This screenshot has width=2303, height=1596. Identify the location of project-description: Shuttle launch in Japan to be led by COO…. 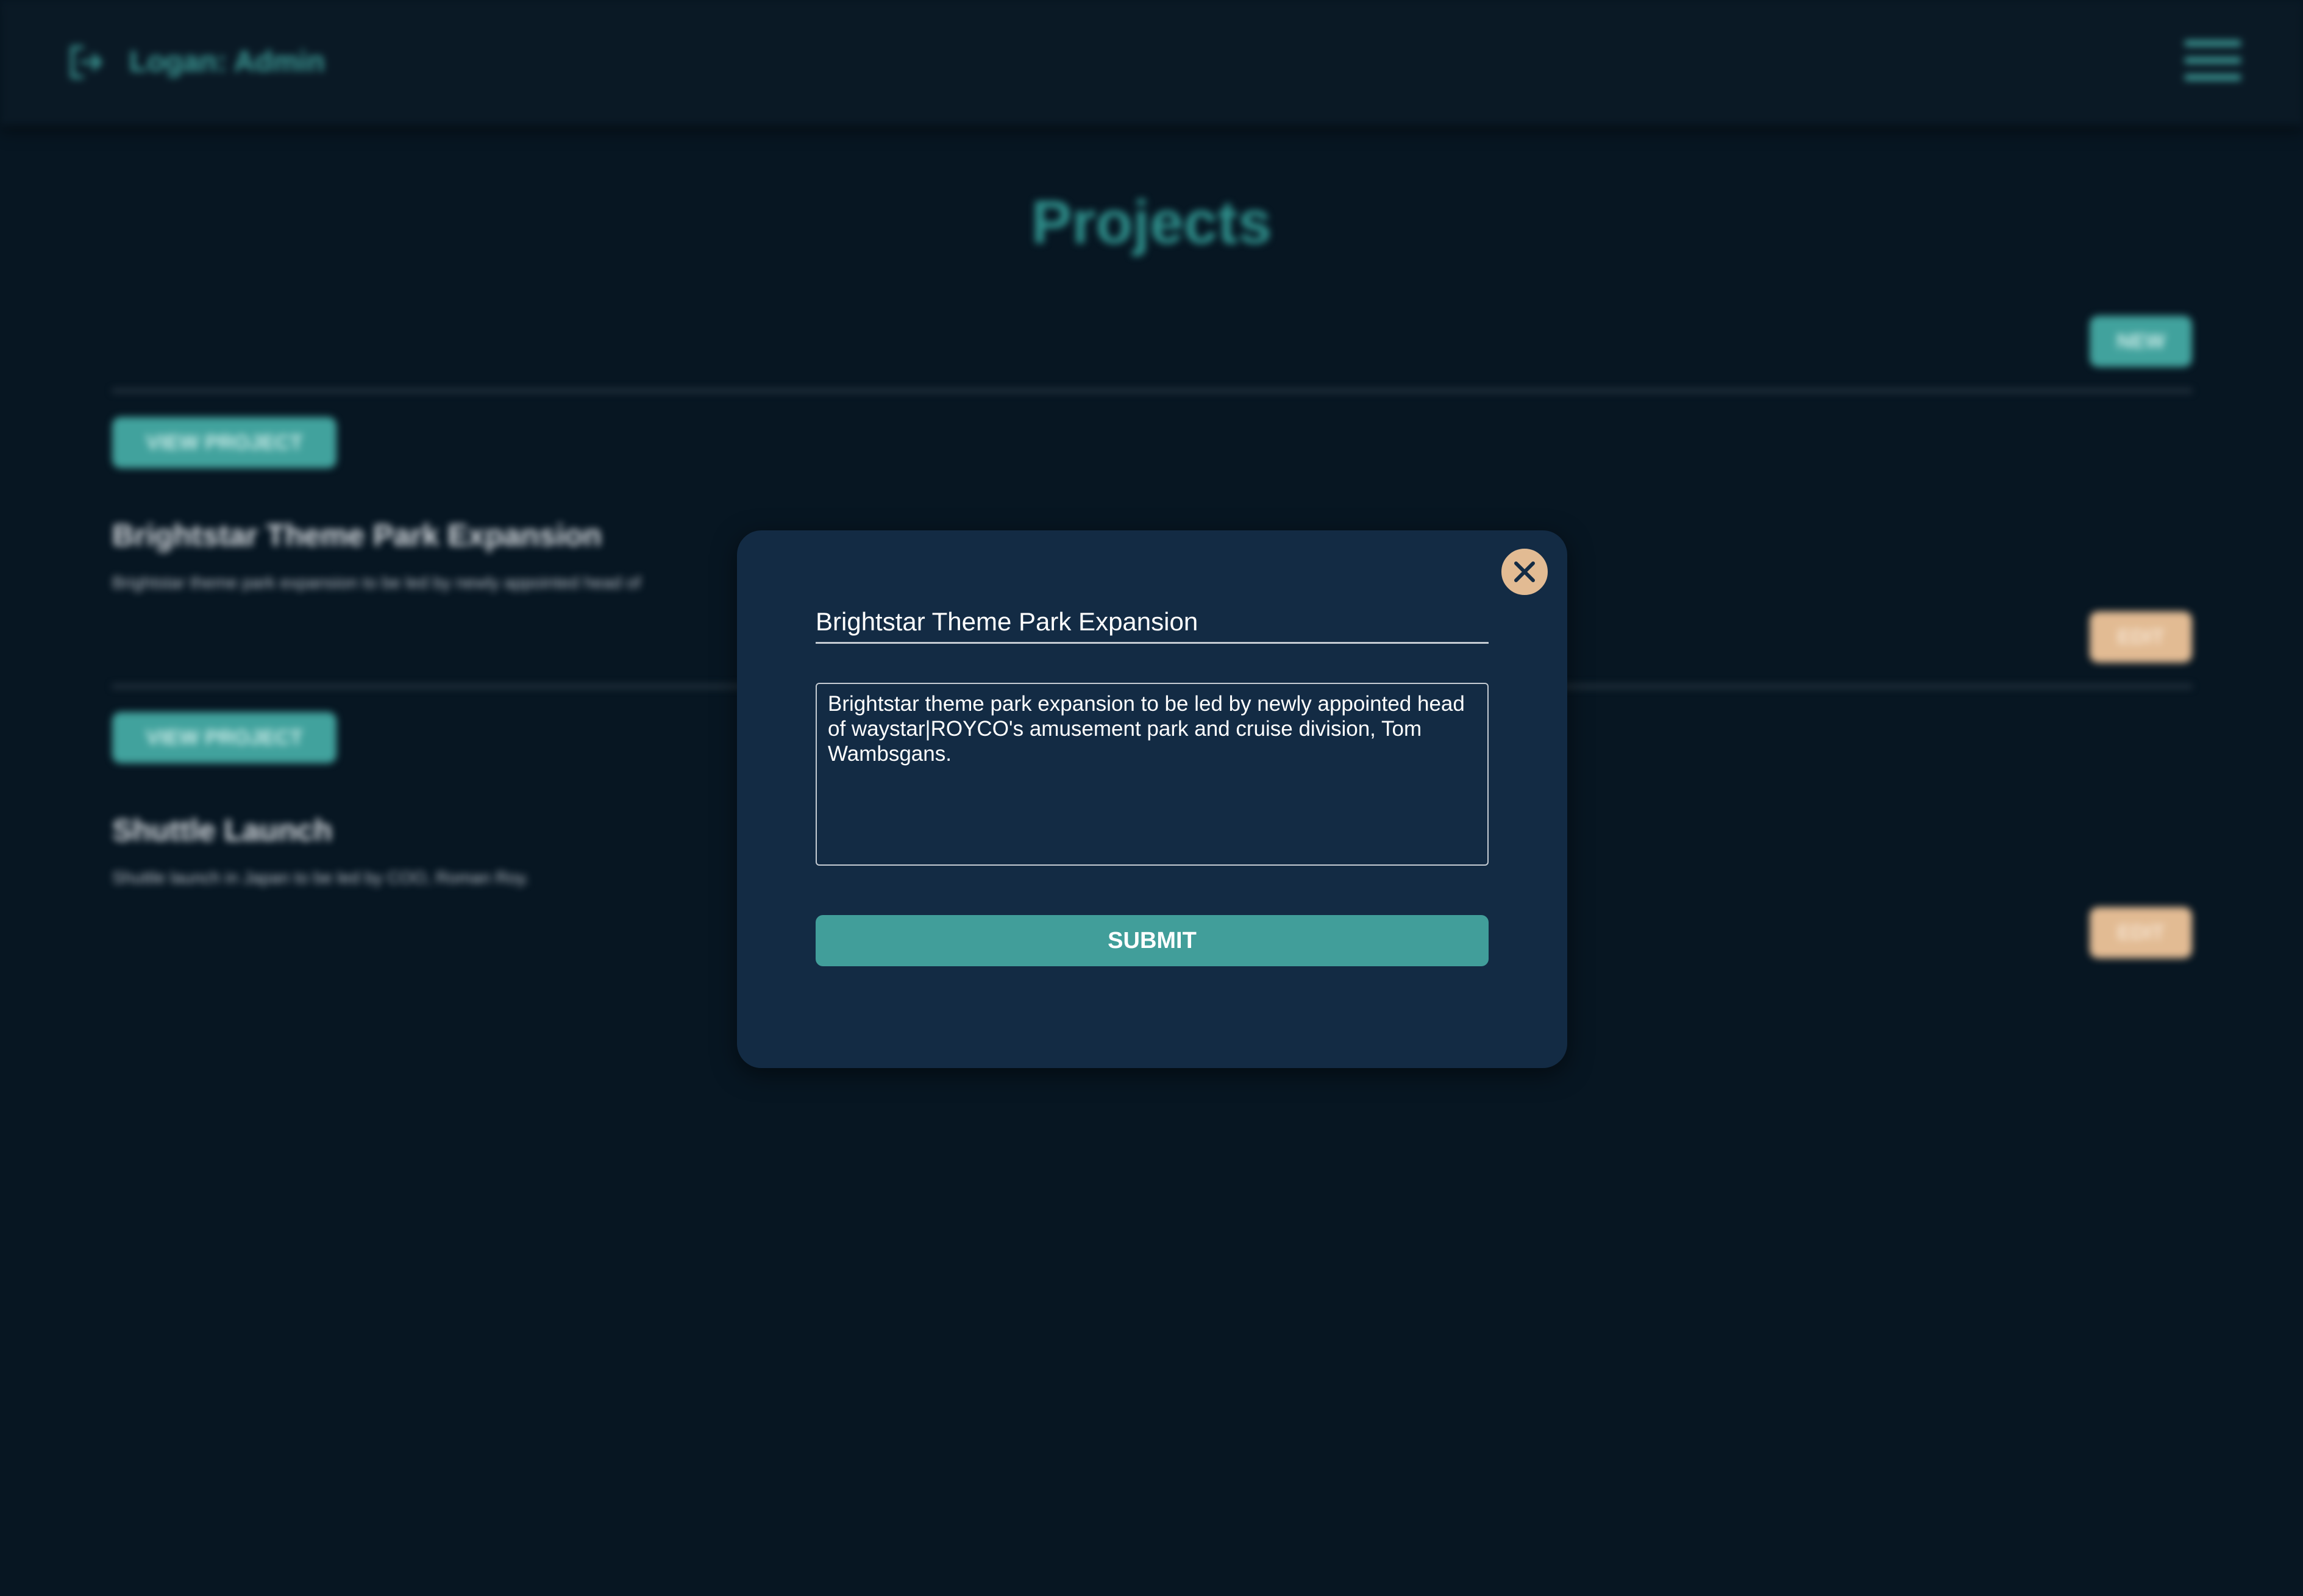
(321, 877).